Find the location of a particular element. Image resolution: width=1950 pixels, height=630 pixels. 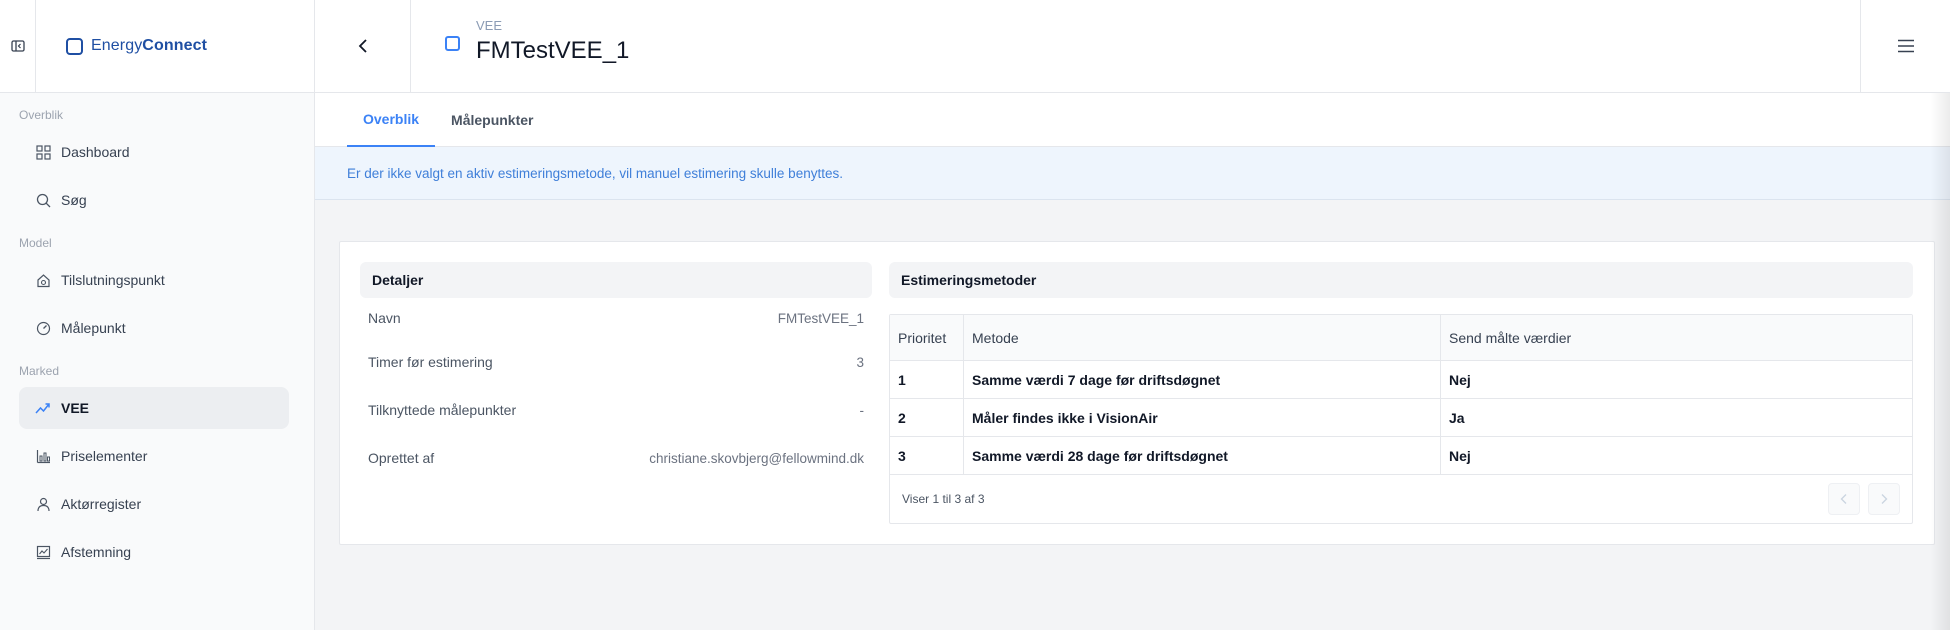

table-row: 2 Måler findes ikke i VisionAir Ja is located at coordinates (1401, 418).